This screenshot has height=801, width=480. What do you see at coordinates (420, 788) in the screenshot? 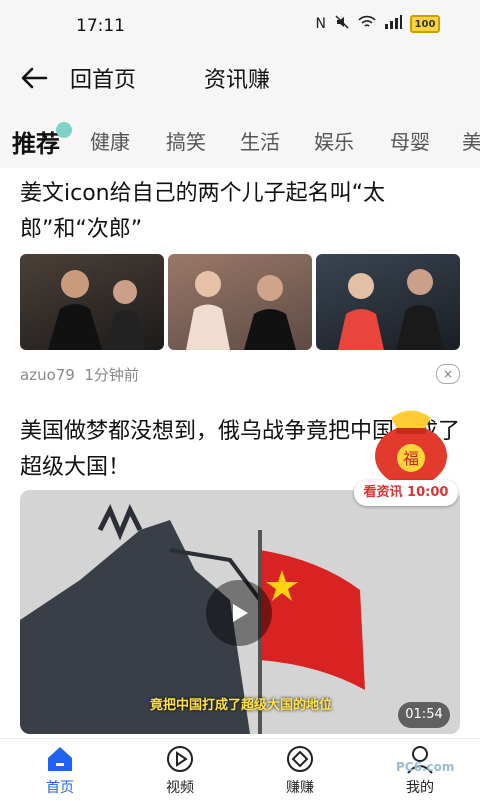
I see `nav-label: 我的` at bounding box center [420, 788].